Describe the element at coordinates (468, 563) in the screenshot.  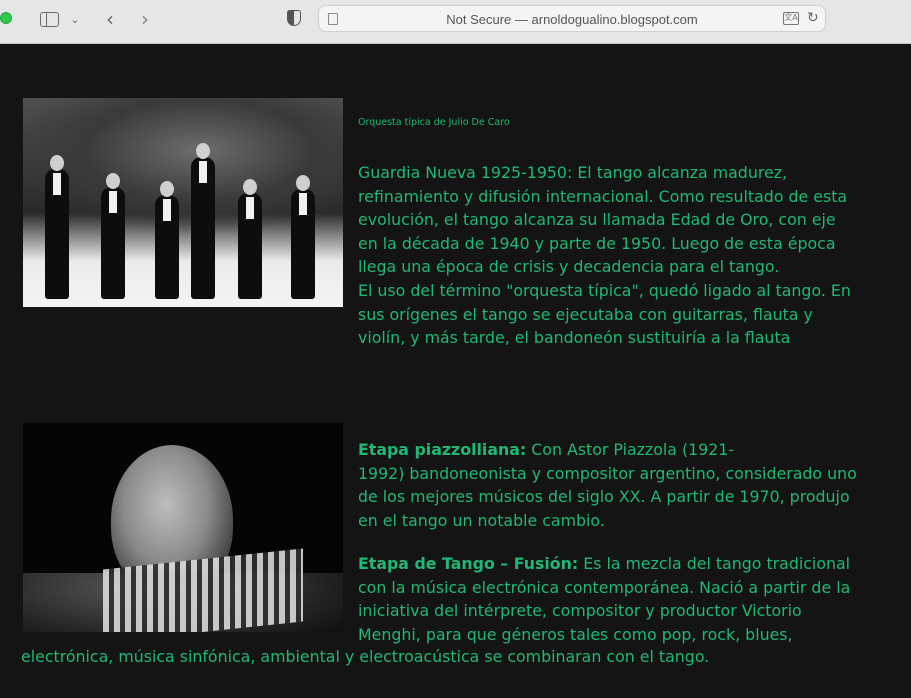
I see `fusion-heading: Etapa de Tango – Fusión:` at that location.